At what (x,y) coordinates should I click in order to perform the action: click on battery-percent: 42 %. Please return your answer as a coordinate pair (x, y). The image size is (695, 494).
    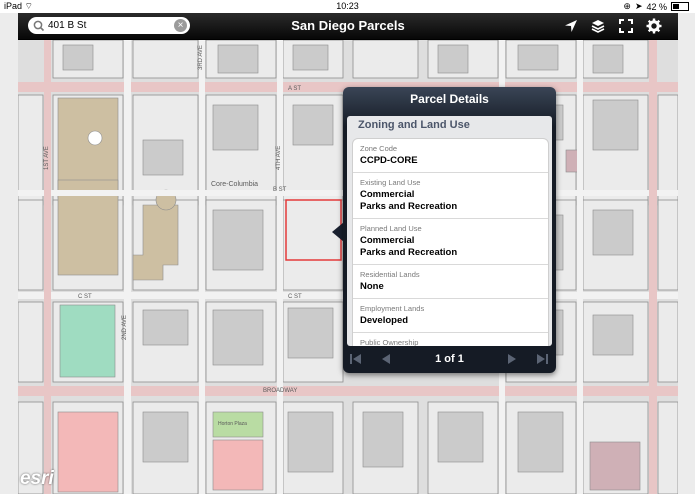
    Looking at the image, I should click on (656, 6).